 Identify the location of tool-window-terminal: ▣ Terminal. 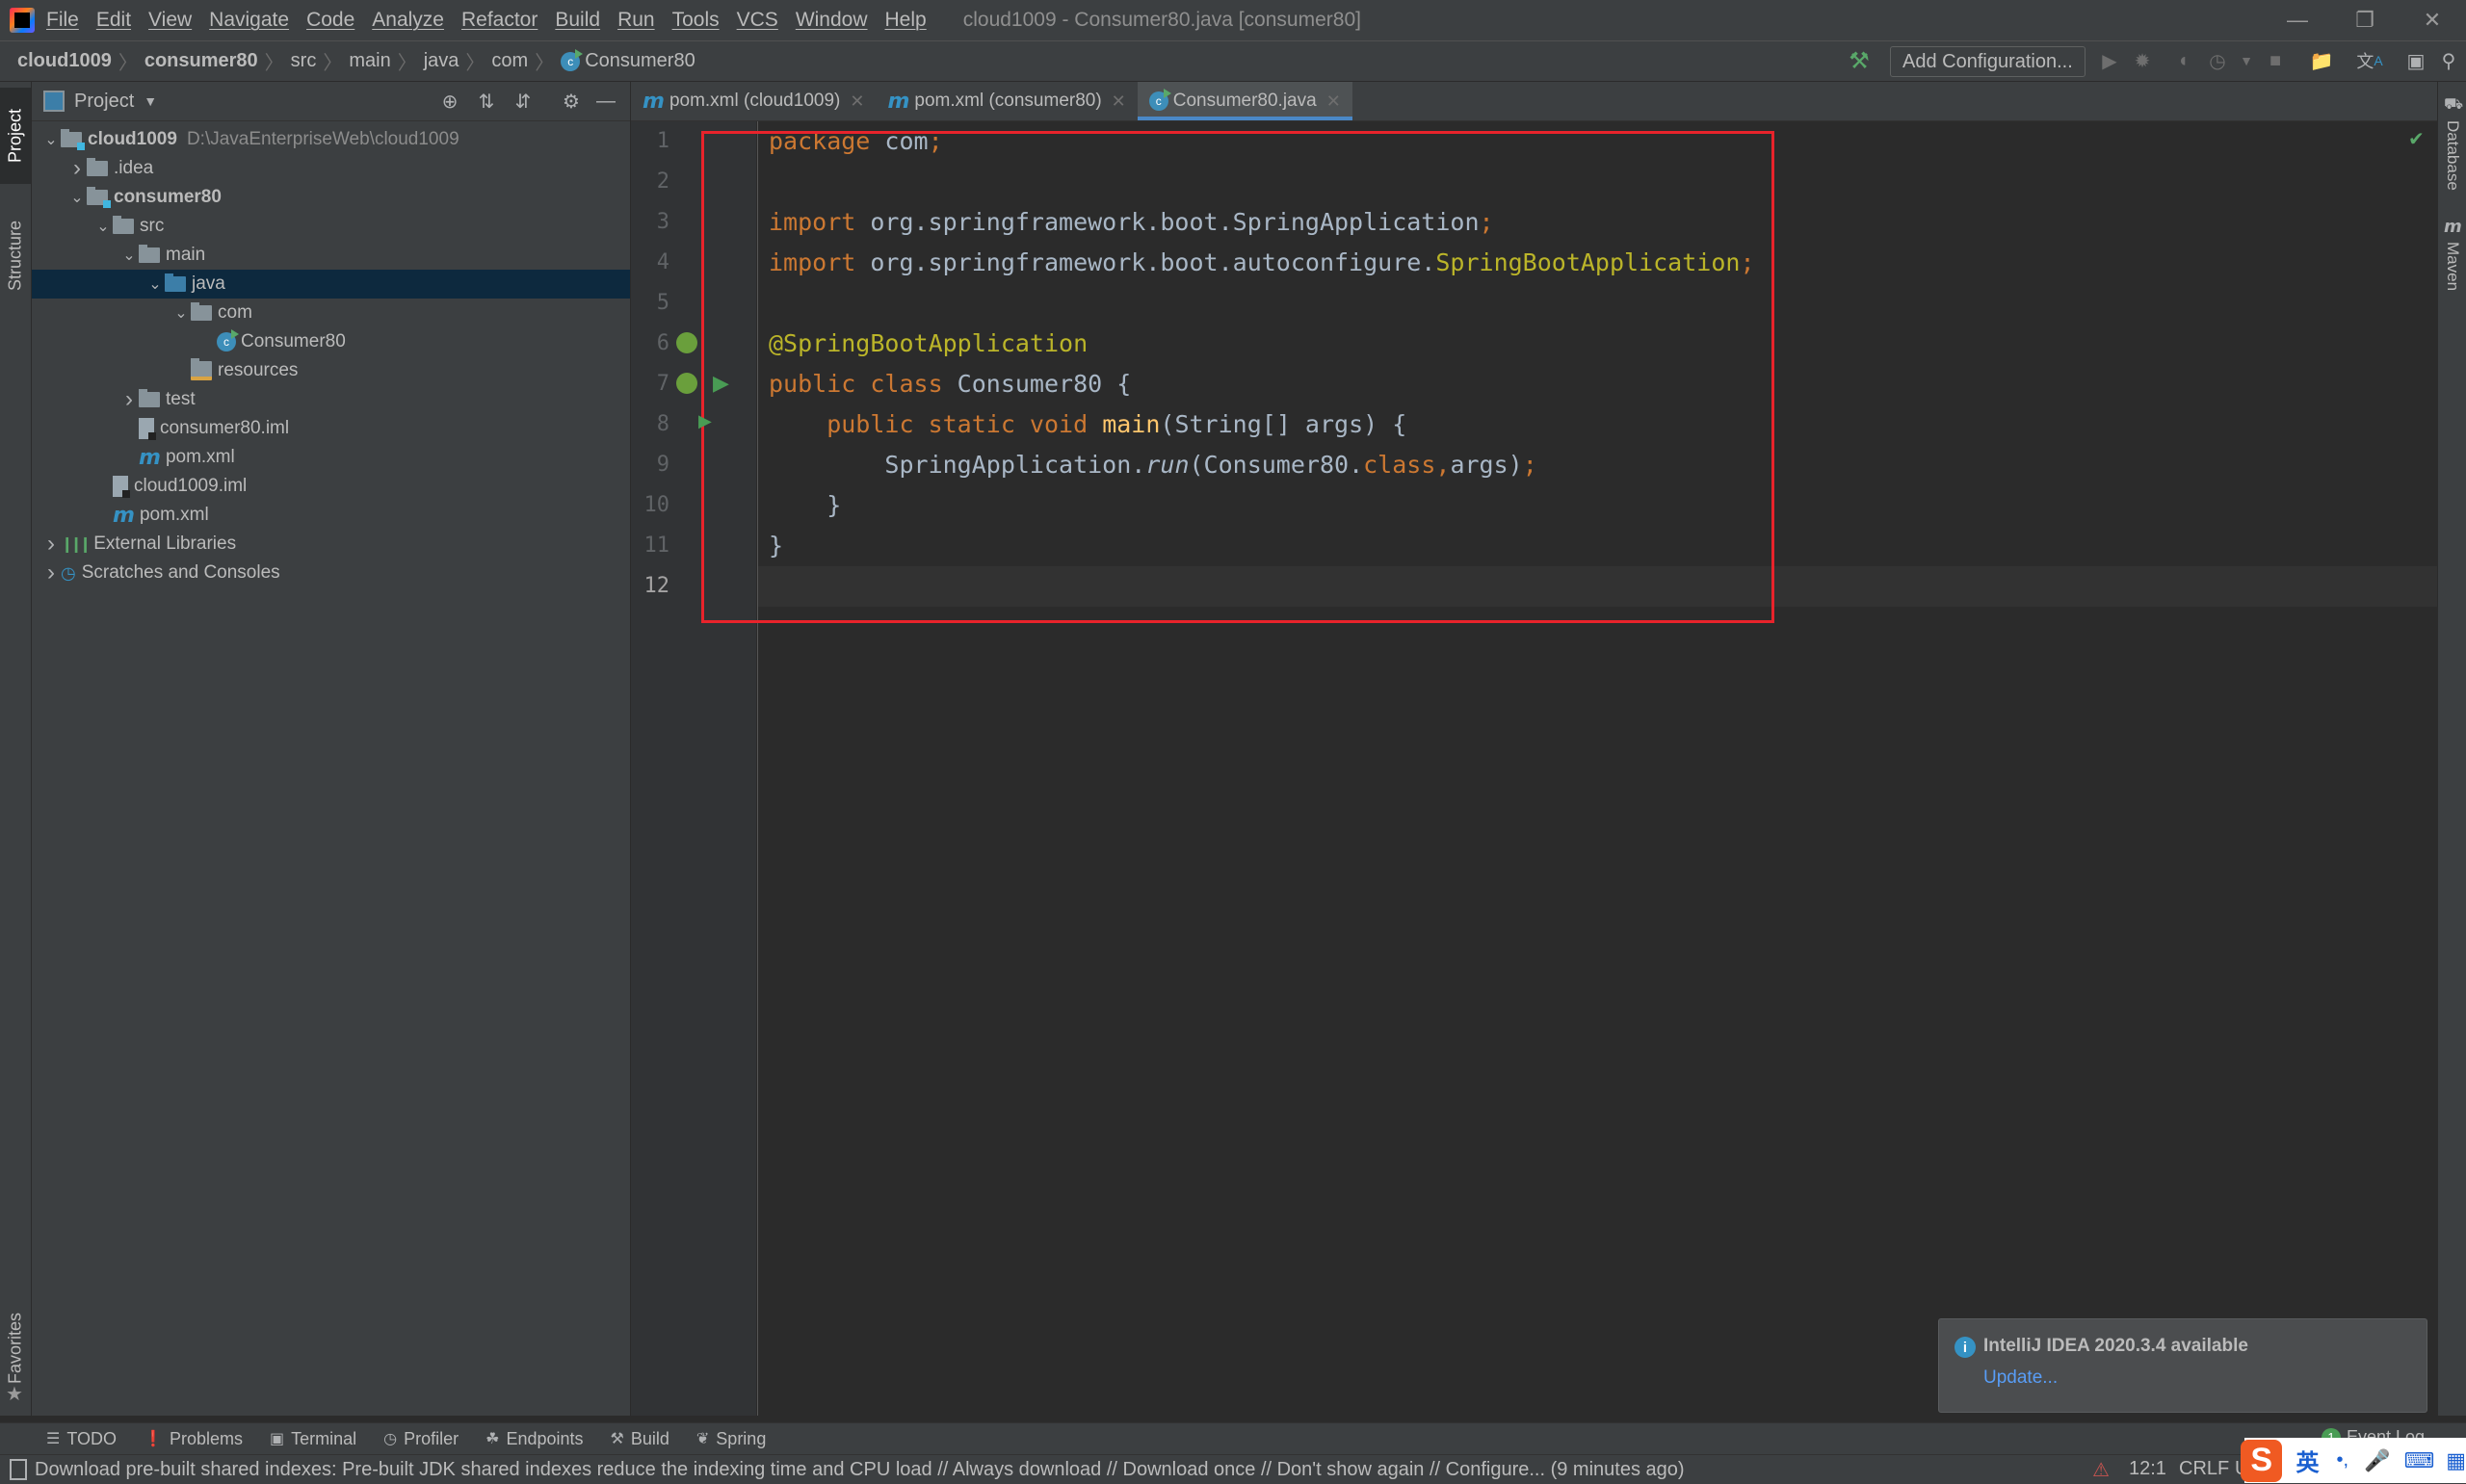
(313, 1439).